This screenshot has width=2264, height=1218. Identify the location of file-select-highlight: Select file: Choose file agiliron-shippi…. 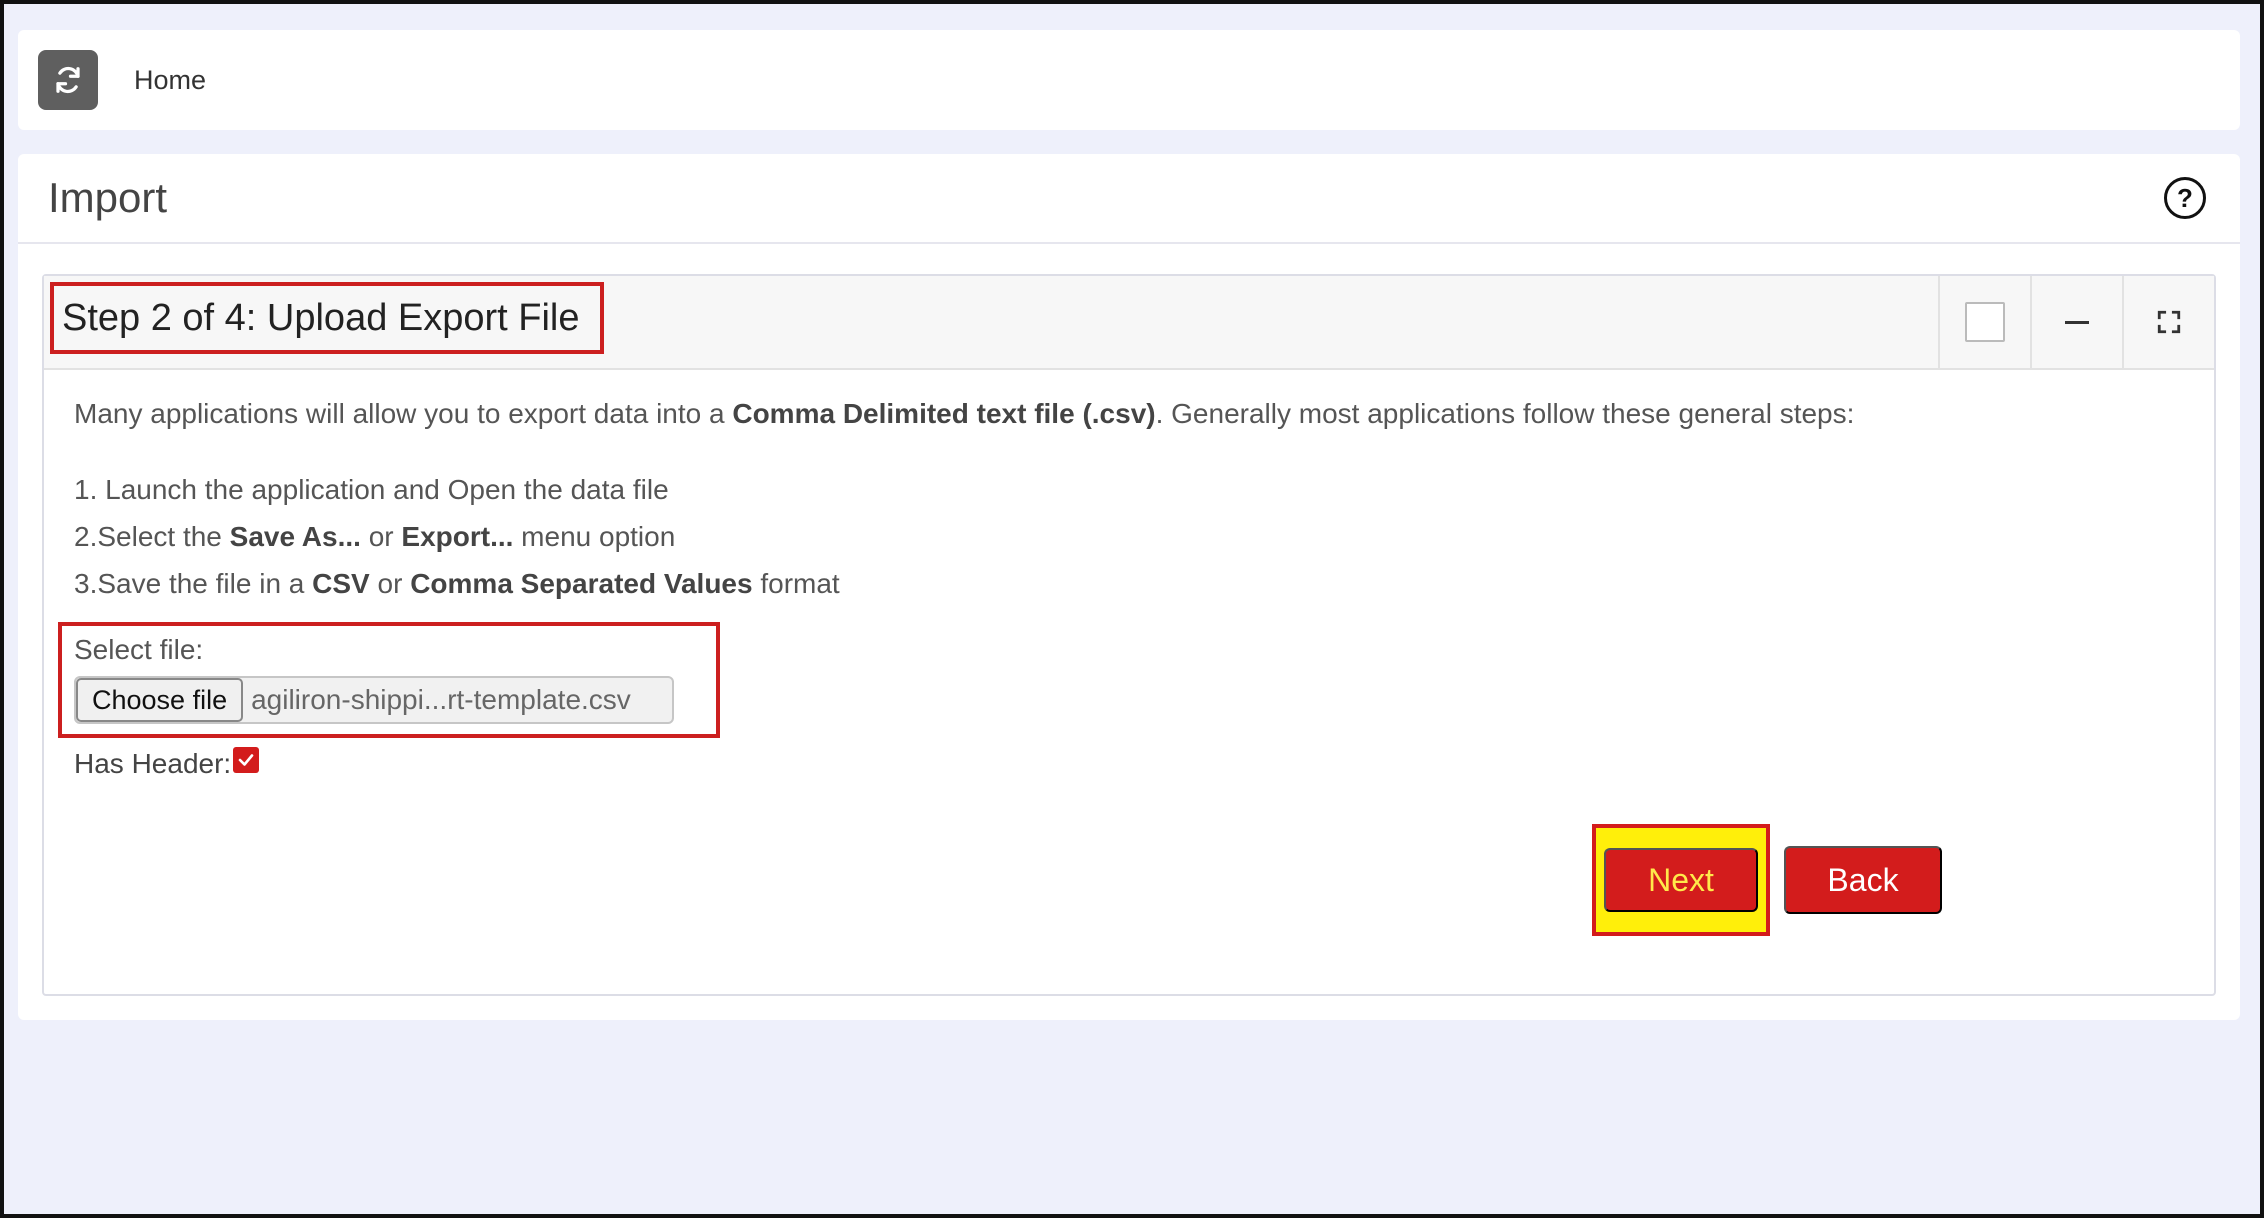
(389, 680).